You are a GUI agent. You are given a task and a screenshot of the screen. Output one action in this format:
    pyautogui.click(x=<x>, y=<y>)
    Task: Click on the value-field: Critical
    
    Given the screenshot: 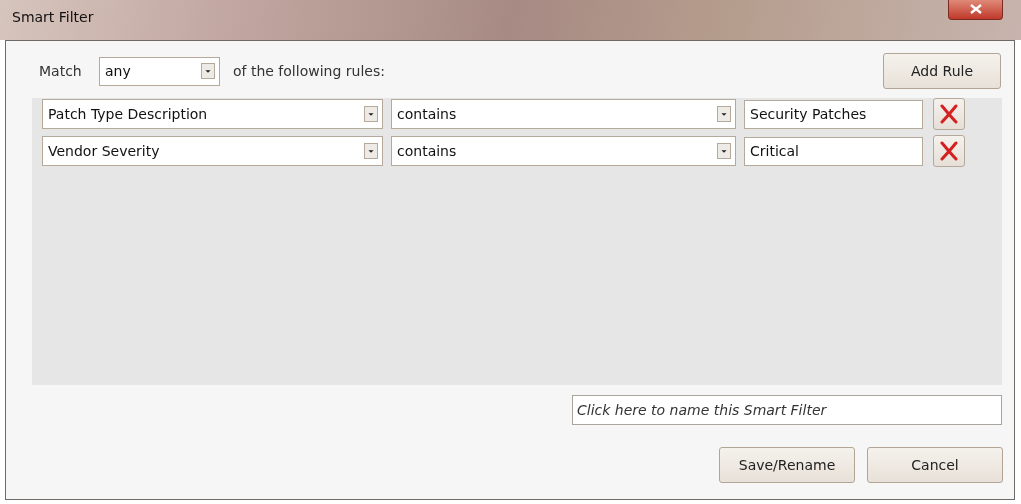 What is the action you would take?
    pyautogui.click(x=833, y=151)
    